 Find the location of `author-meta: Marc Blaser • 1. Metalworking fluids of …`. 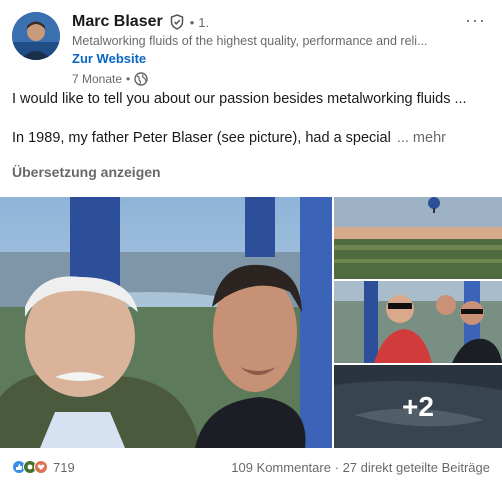

author-meta: Marc Blaser • 1. Metalworking fluids of … is located at coordinates (266, 49).